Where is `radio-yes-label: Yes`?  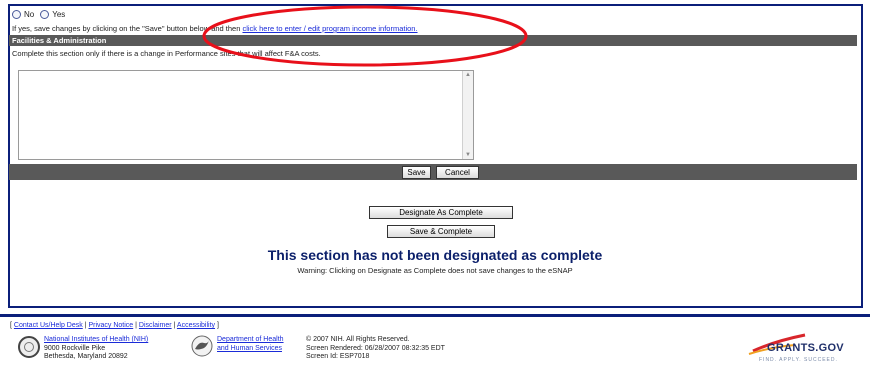 radio-yes-label: Yes is located at coordinates (59, 14).